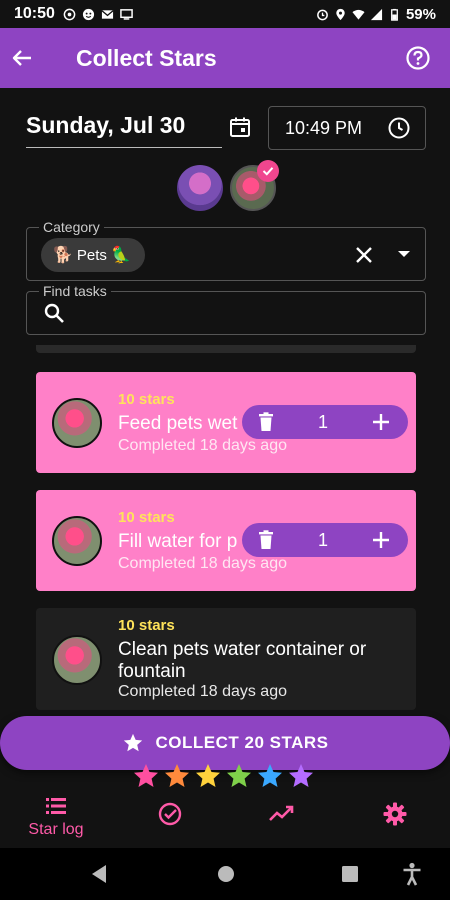 This screenshot has width=450, height=900. Describe the element at coordinates (242, 660) in the screenshot. I see `task-name: Clean pets water container or fountain` at that location.